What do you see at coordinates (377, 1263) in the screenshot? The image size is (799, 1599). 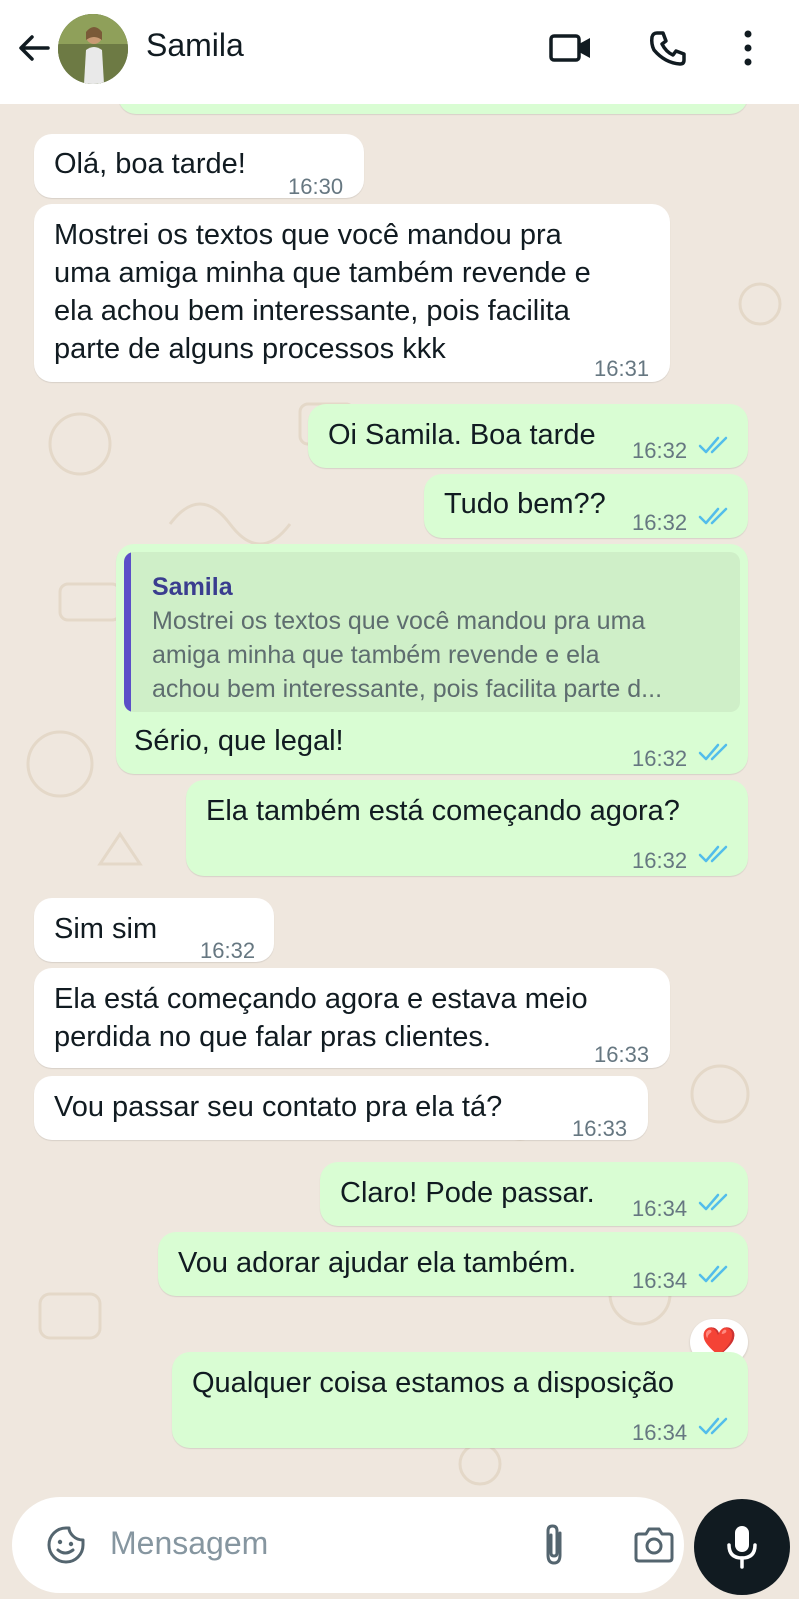 I see `message-text: Vou adorar ajudar ela também.` at bounding box center [377, 1263].